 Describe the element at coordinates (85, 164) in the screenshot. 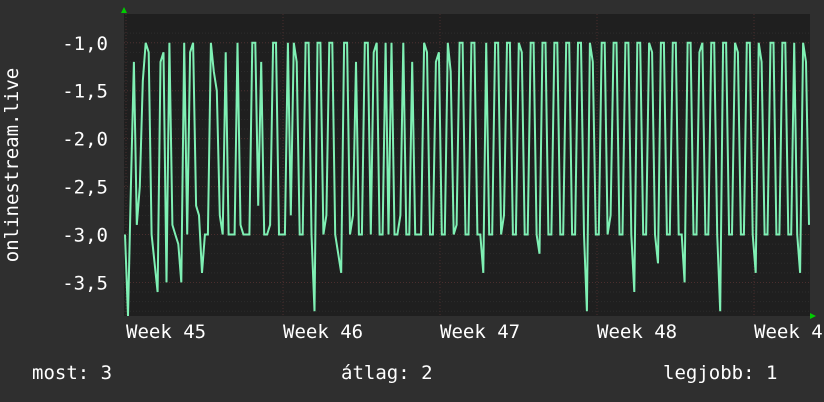

I see `y-axis-ticks: -1,0 -1,5 -2,0 -2,5 -3,0 -3,5` at that location.